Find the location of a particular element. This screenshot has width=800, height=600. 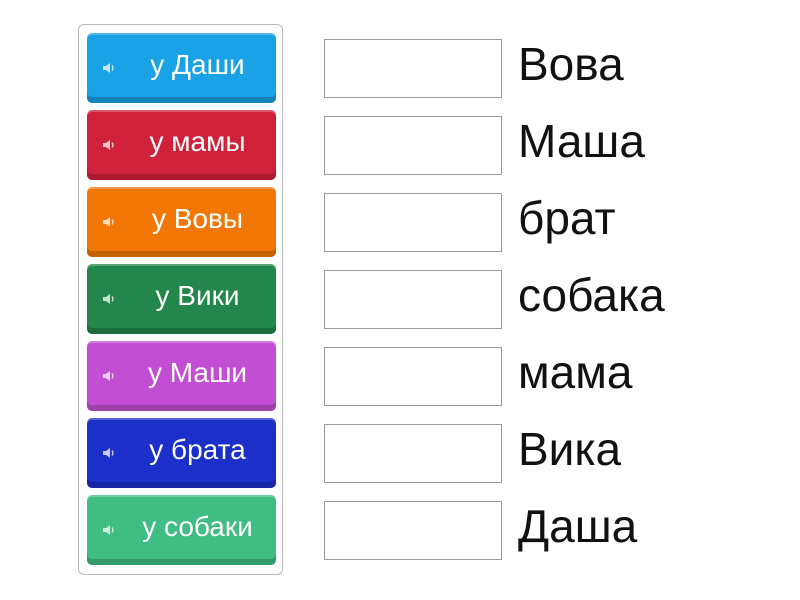

target-word: мама is located at coordinates (575, 372).